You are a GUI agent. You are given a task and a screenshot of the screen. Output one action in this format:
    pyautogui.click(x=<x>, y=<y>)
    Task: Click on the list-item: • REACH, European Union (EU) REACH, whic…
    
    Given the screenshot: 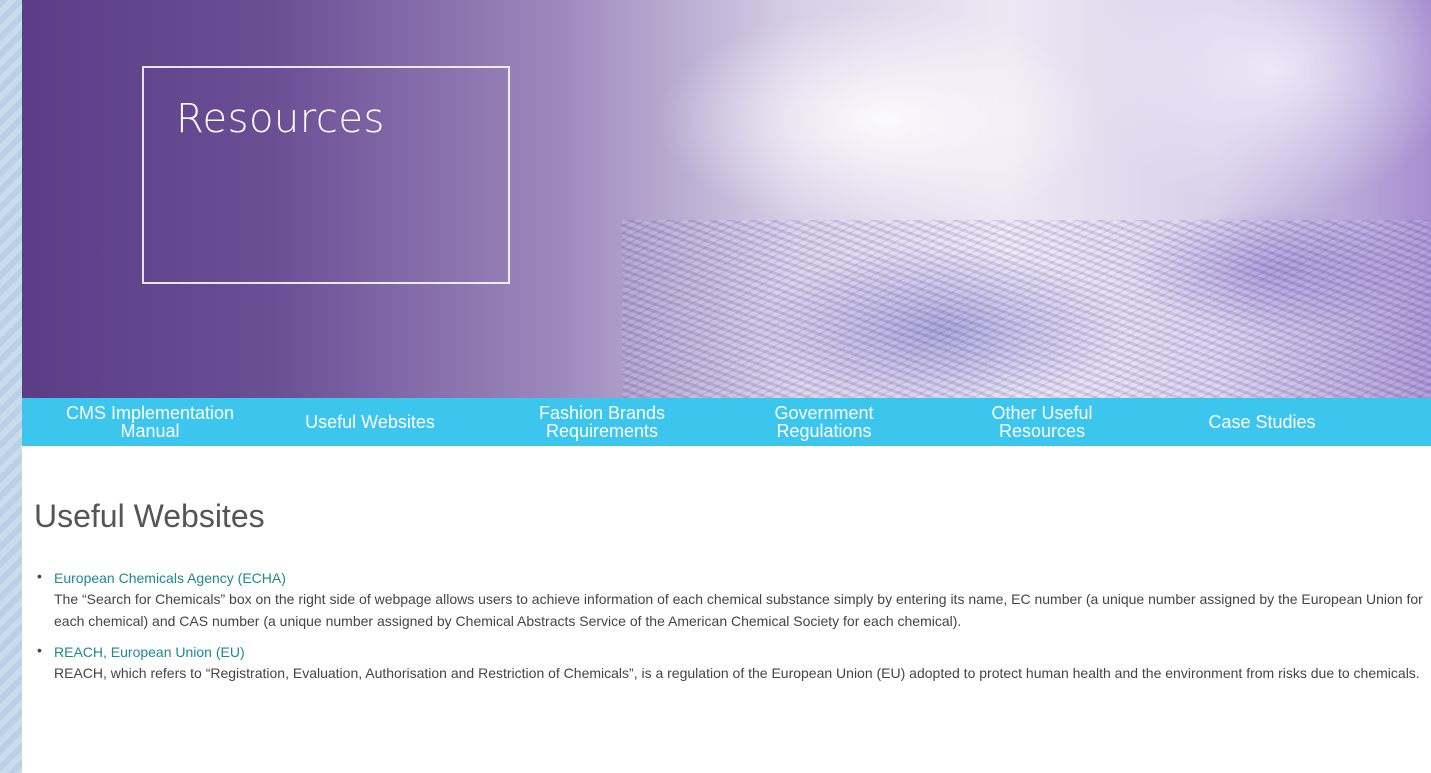 What is the action you would take?
    pyautogui.click(x=732, y=663)
    